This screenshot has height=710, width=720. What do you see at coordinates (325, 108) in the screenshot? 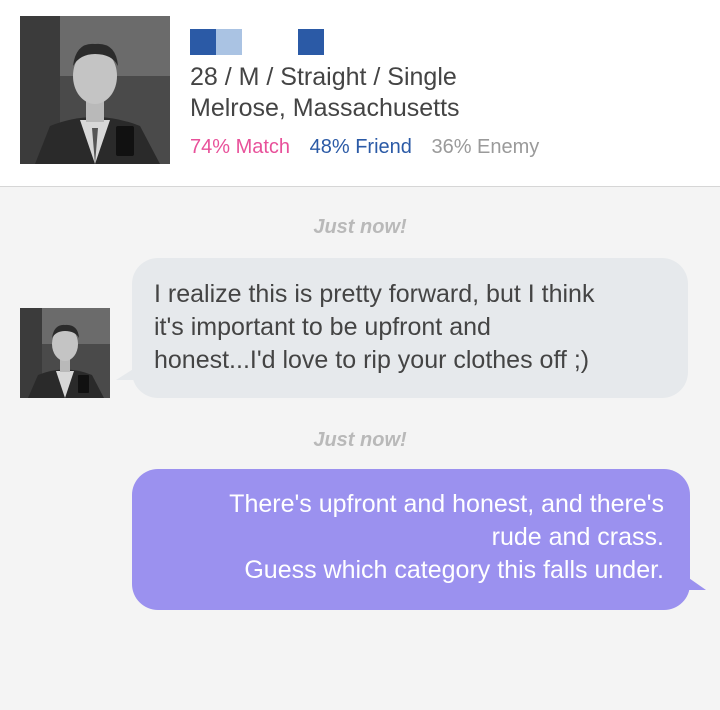
I see `profile-location: Melrose, Massachusetts` at bounding box center [325, 108].